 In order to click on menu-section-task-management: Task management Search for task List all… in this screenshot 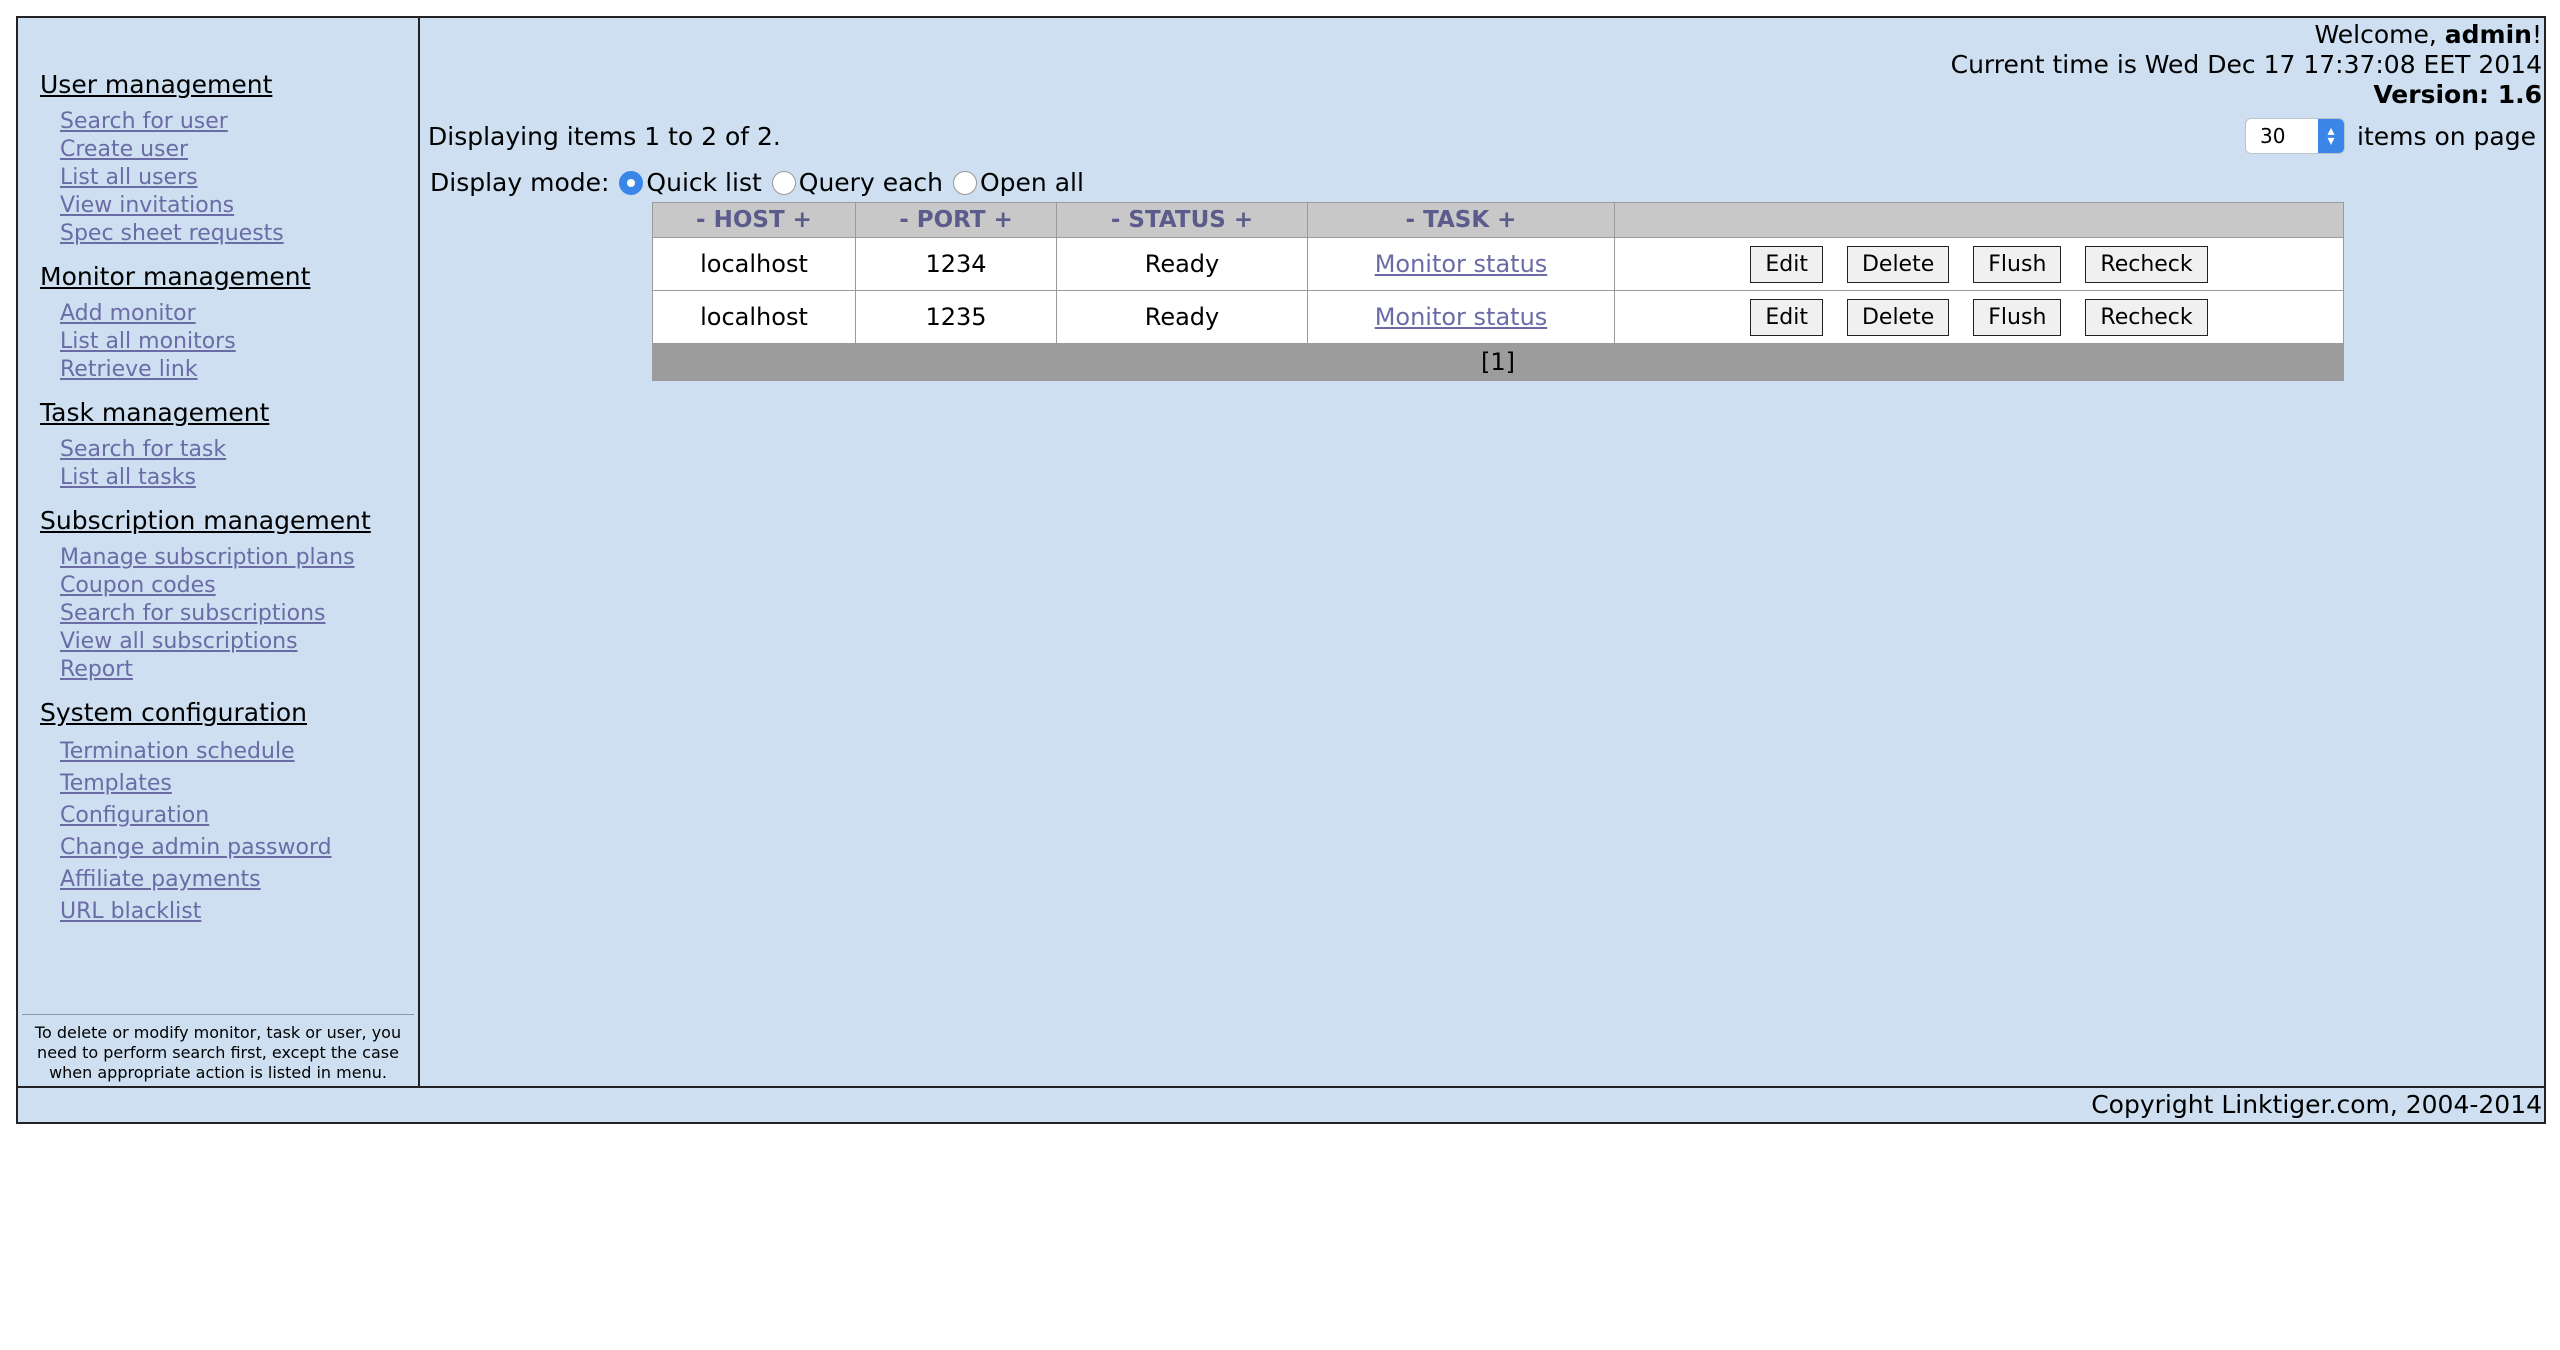, I will do `click(154, 445)`.